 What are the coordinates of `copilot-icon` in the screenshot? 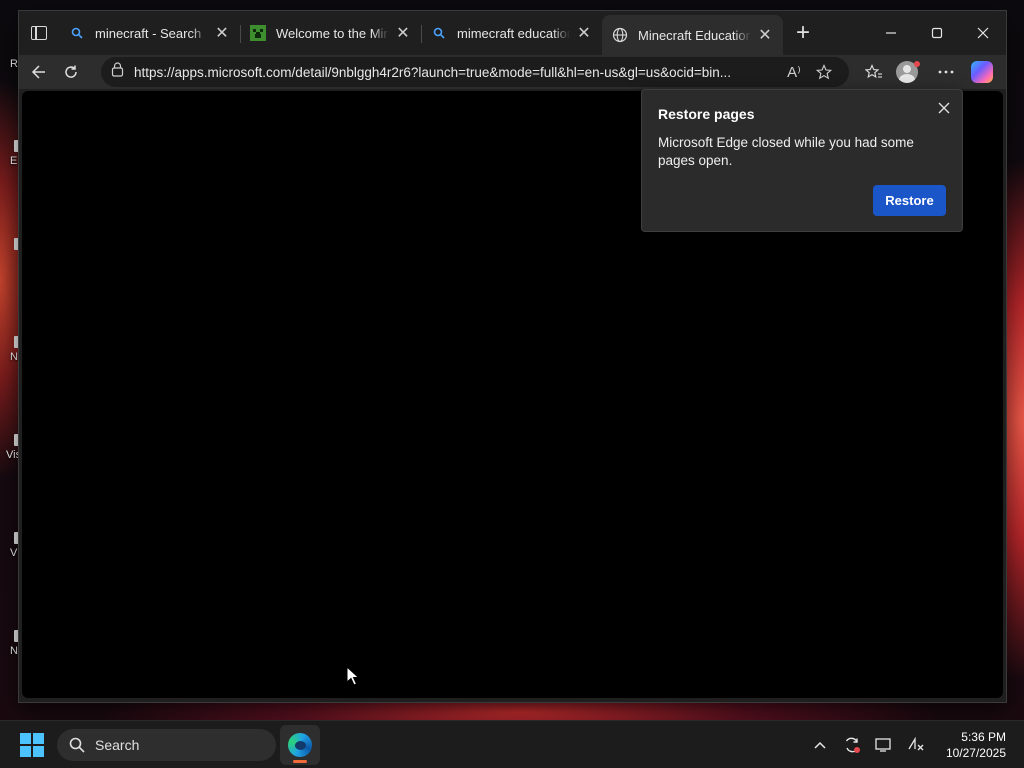 It's located at (982, 72).